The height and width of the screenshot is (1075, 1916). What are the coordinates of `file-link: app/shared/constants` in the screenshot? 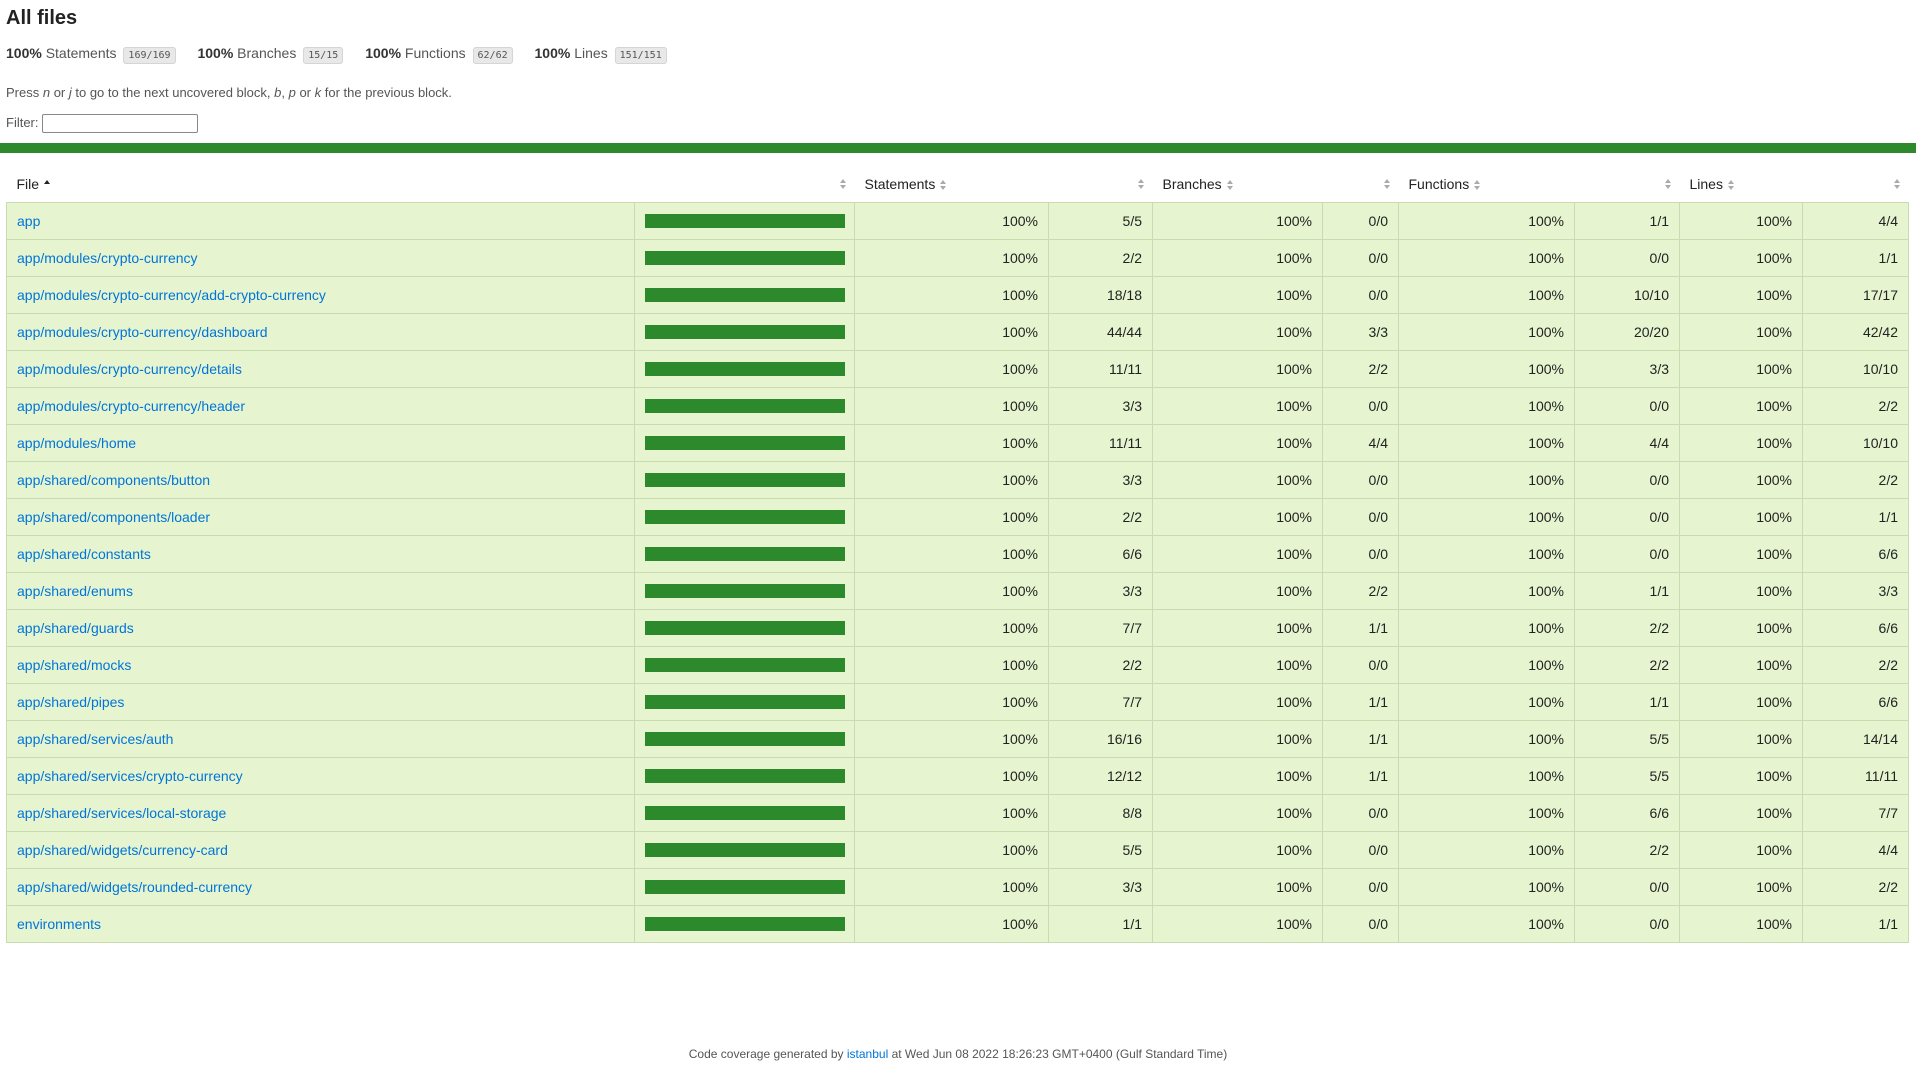 It's located at (84, 554).